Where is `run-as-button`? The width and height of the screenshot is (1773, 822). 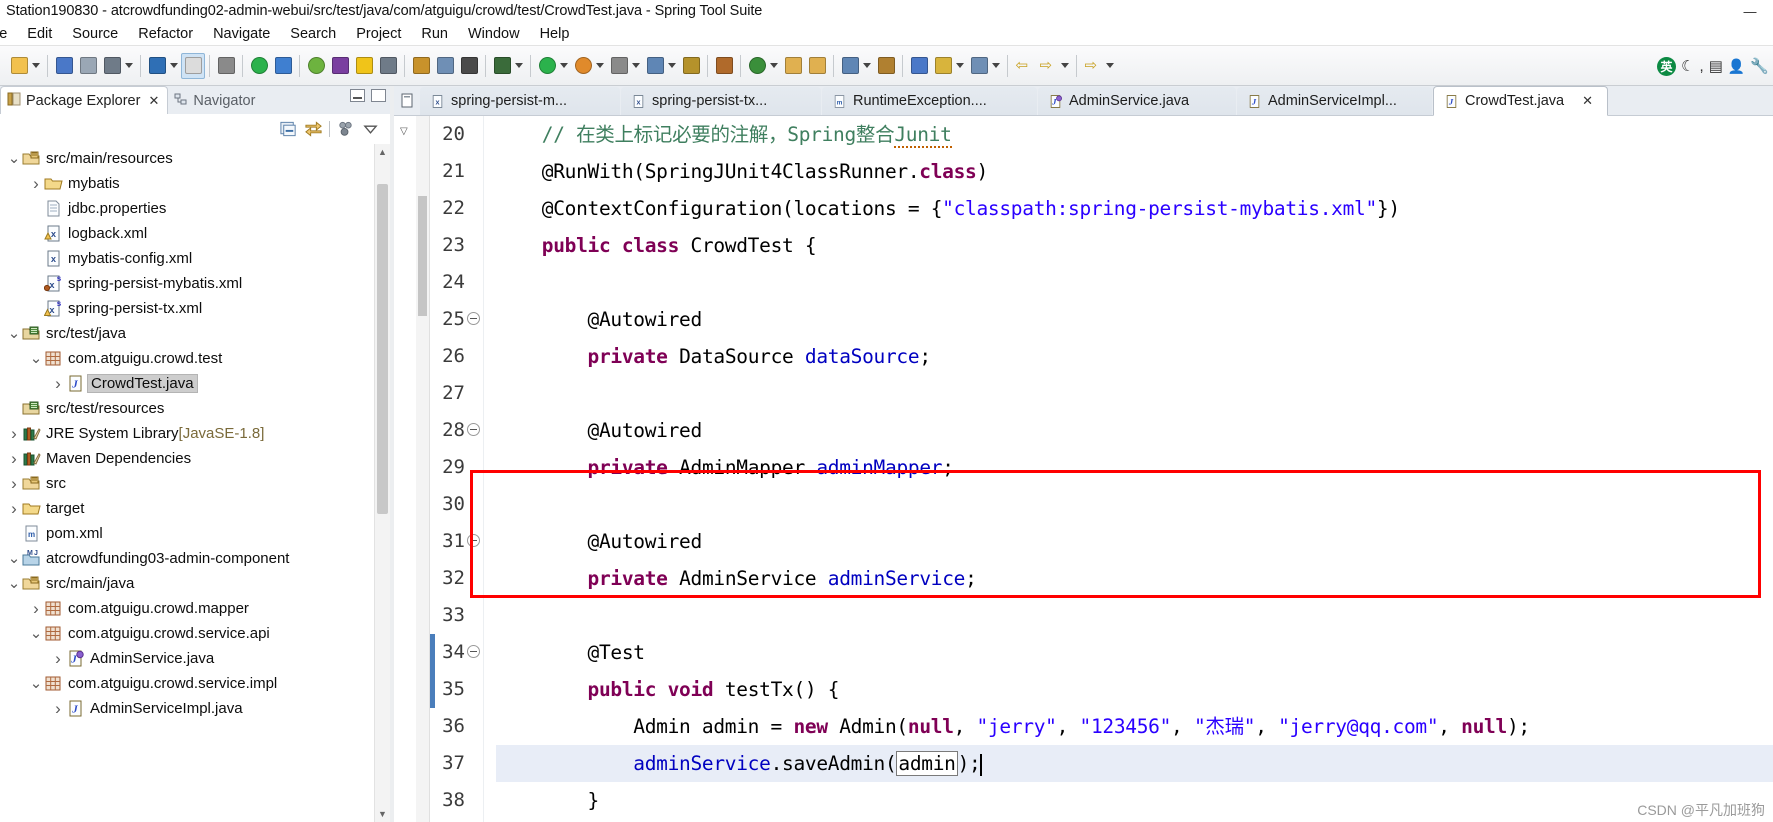 run-as-button is located at coordinates (547, 66).